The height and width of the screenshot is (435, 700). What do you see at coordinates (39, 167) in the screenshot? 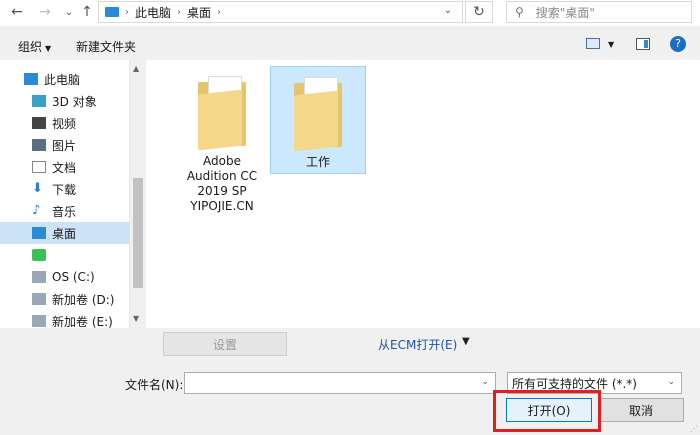
I see `documents-icon` at bounding box center [39, 167].